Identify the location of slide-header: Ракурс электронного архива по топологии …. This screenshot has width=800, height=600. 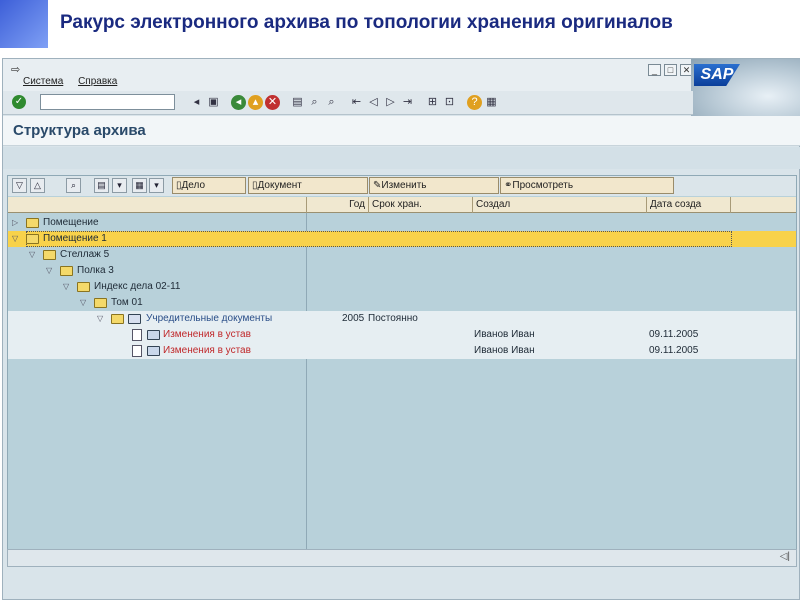
(400, 24).